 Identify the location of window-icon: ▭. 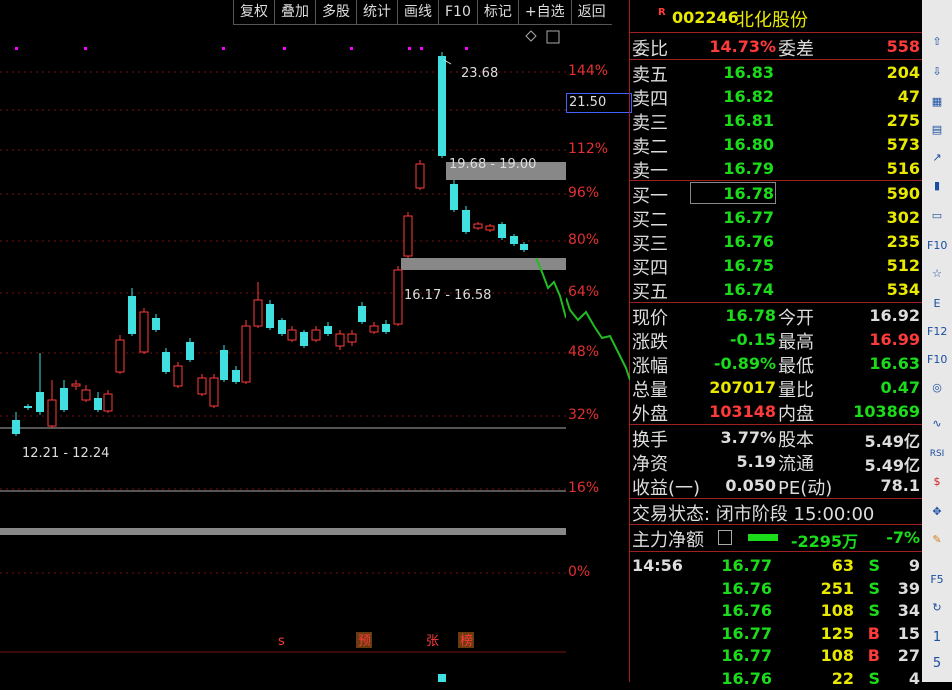
(937, 216).